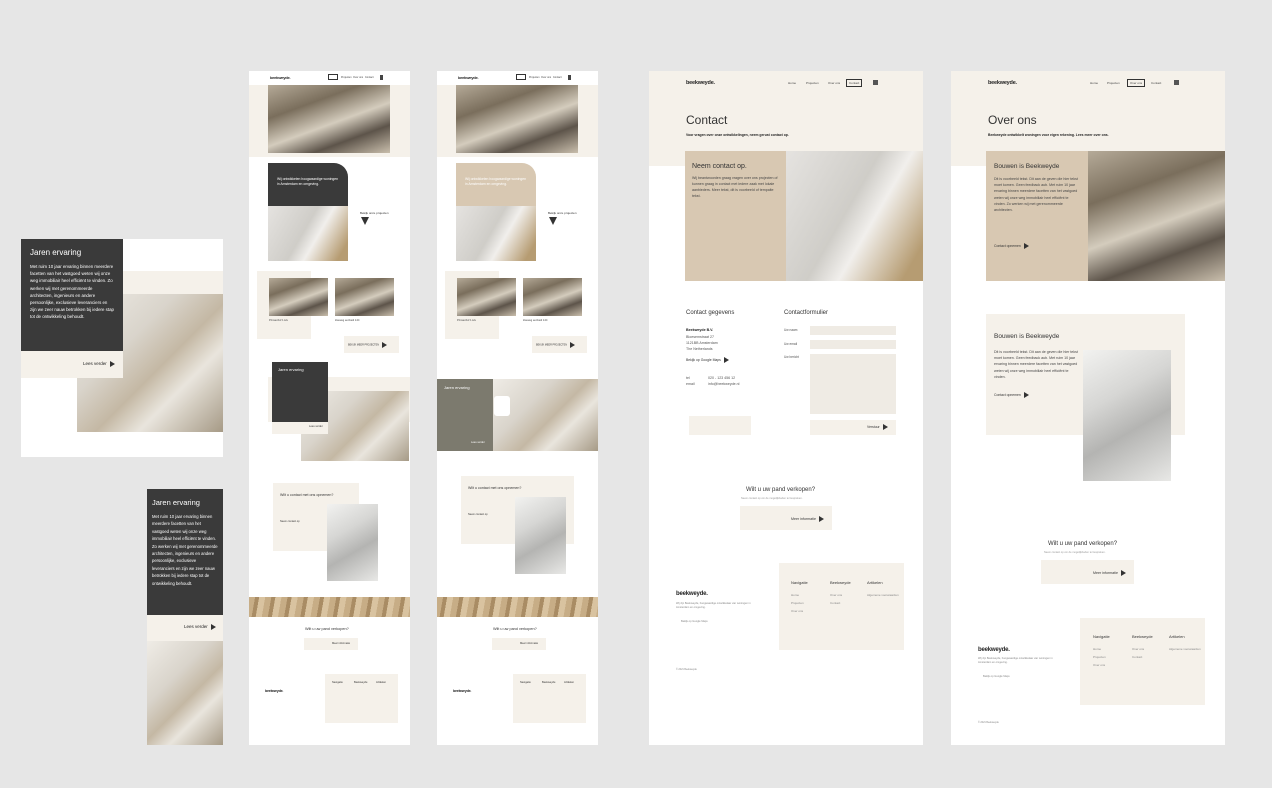 This screenshot has height=788, width=1272. What do you see at coordinates (803, 518) in the screenshot?
I see `sell-button-label: Meer informatie` at bounding box center [803, 518].